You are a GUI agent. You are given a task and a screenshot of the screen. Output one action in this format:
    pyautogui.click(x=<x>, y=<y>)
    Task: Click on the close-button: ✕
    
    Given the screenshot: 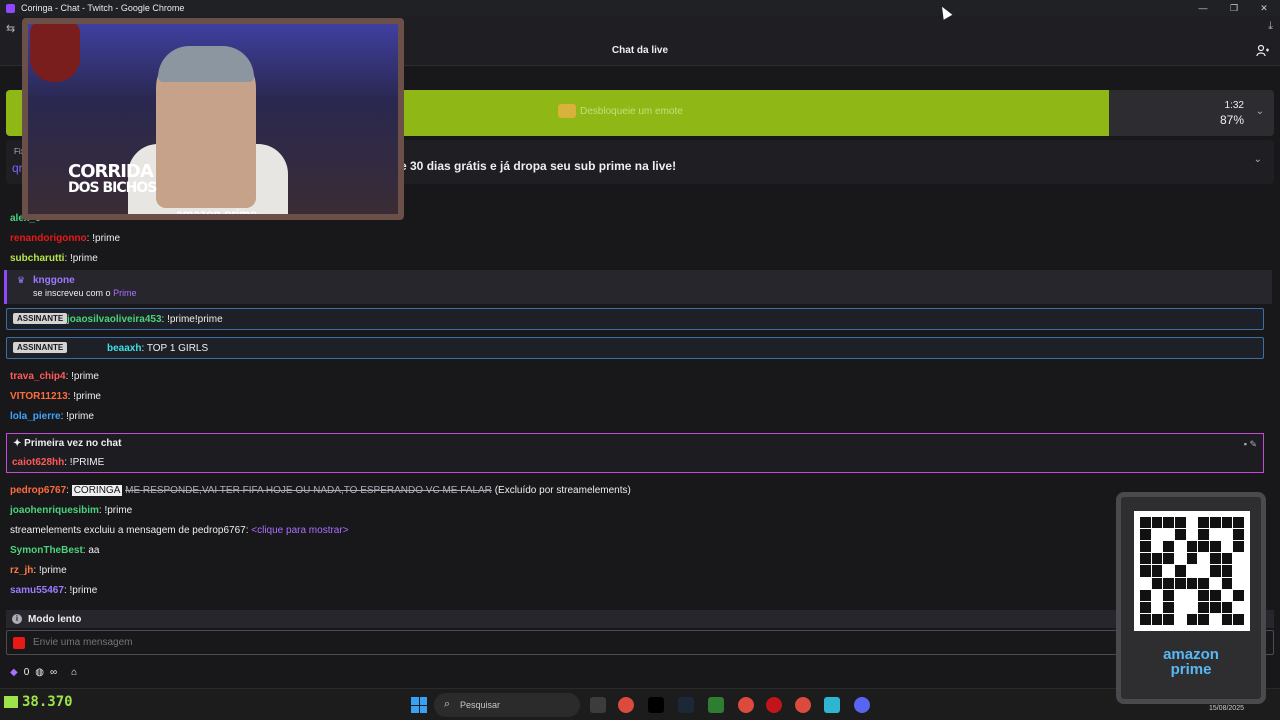 What is the action you would take?
    pyautogui.click(x=1264, y=8)
    